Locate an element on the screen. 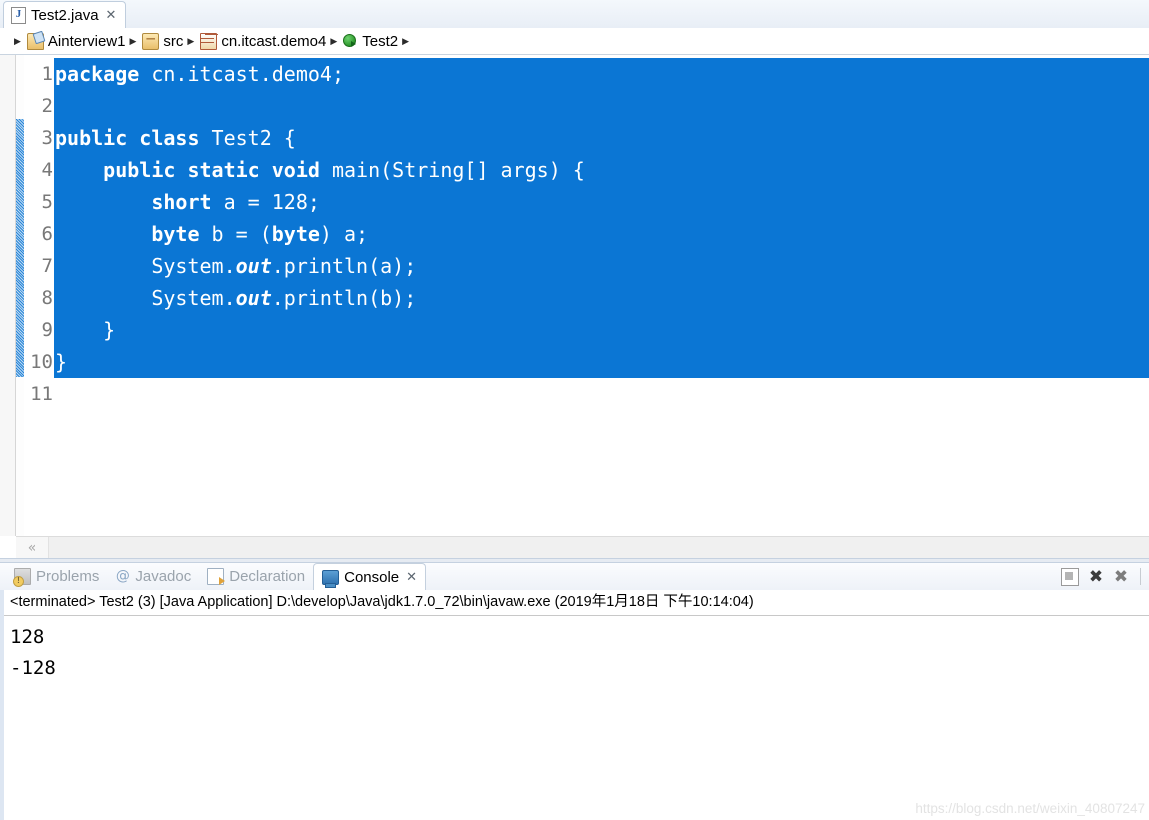  tab-javadoc: @ Javadoc is located at coordinates (153, 576).